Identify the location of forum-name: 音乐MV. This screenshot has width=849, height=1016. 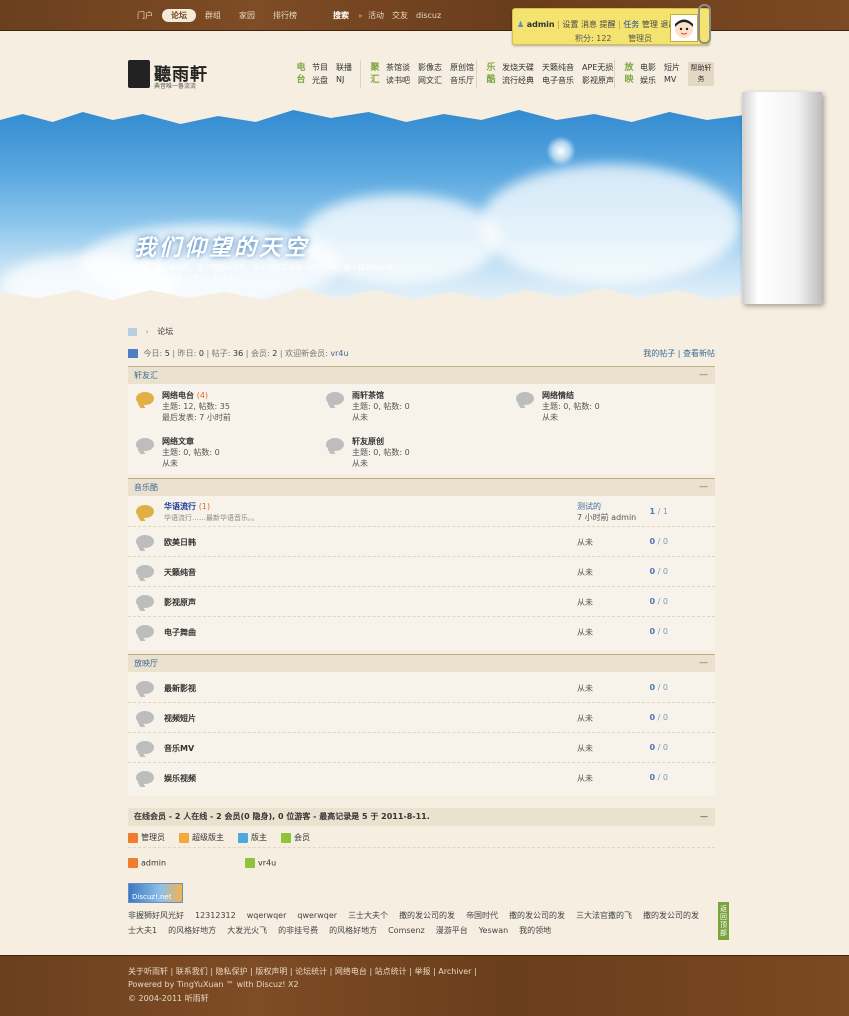
(179, 748).